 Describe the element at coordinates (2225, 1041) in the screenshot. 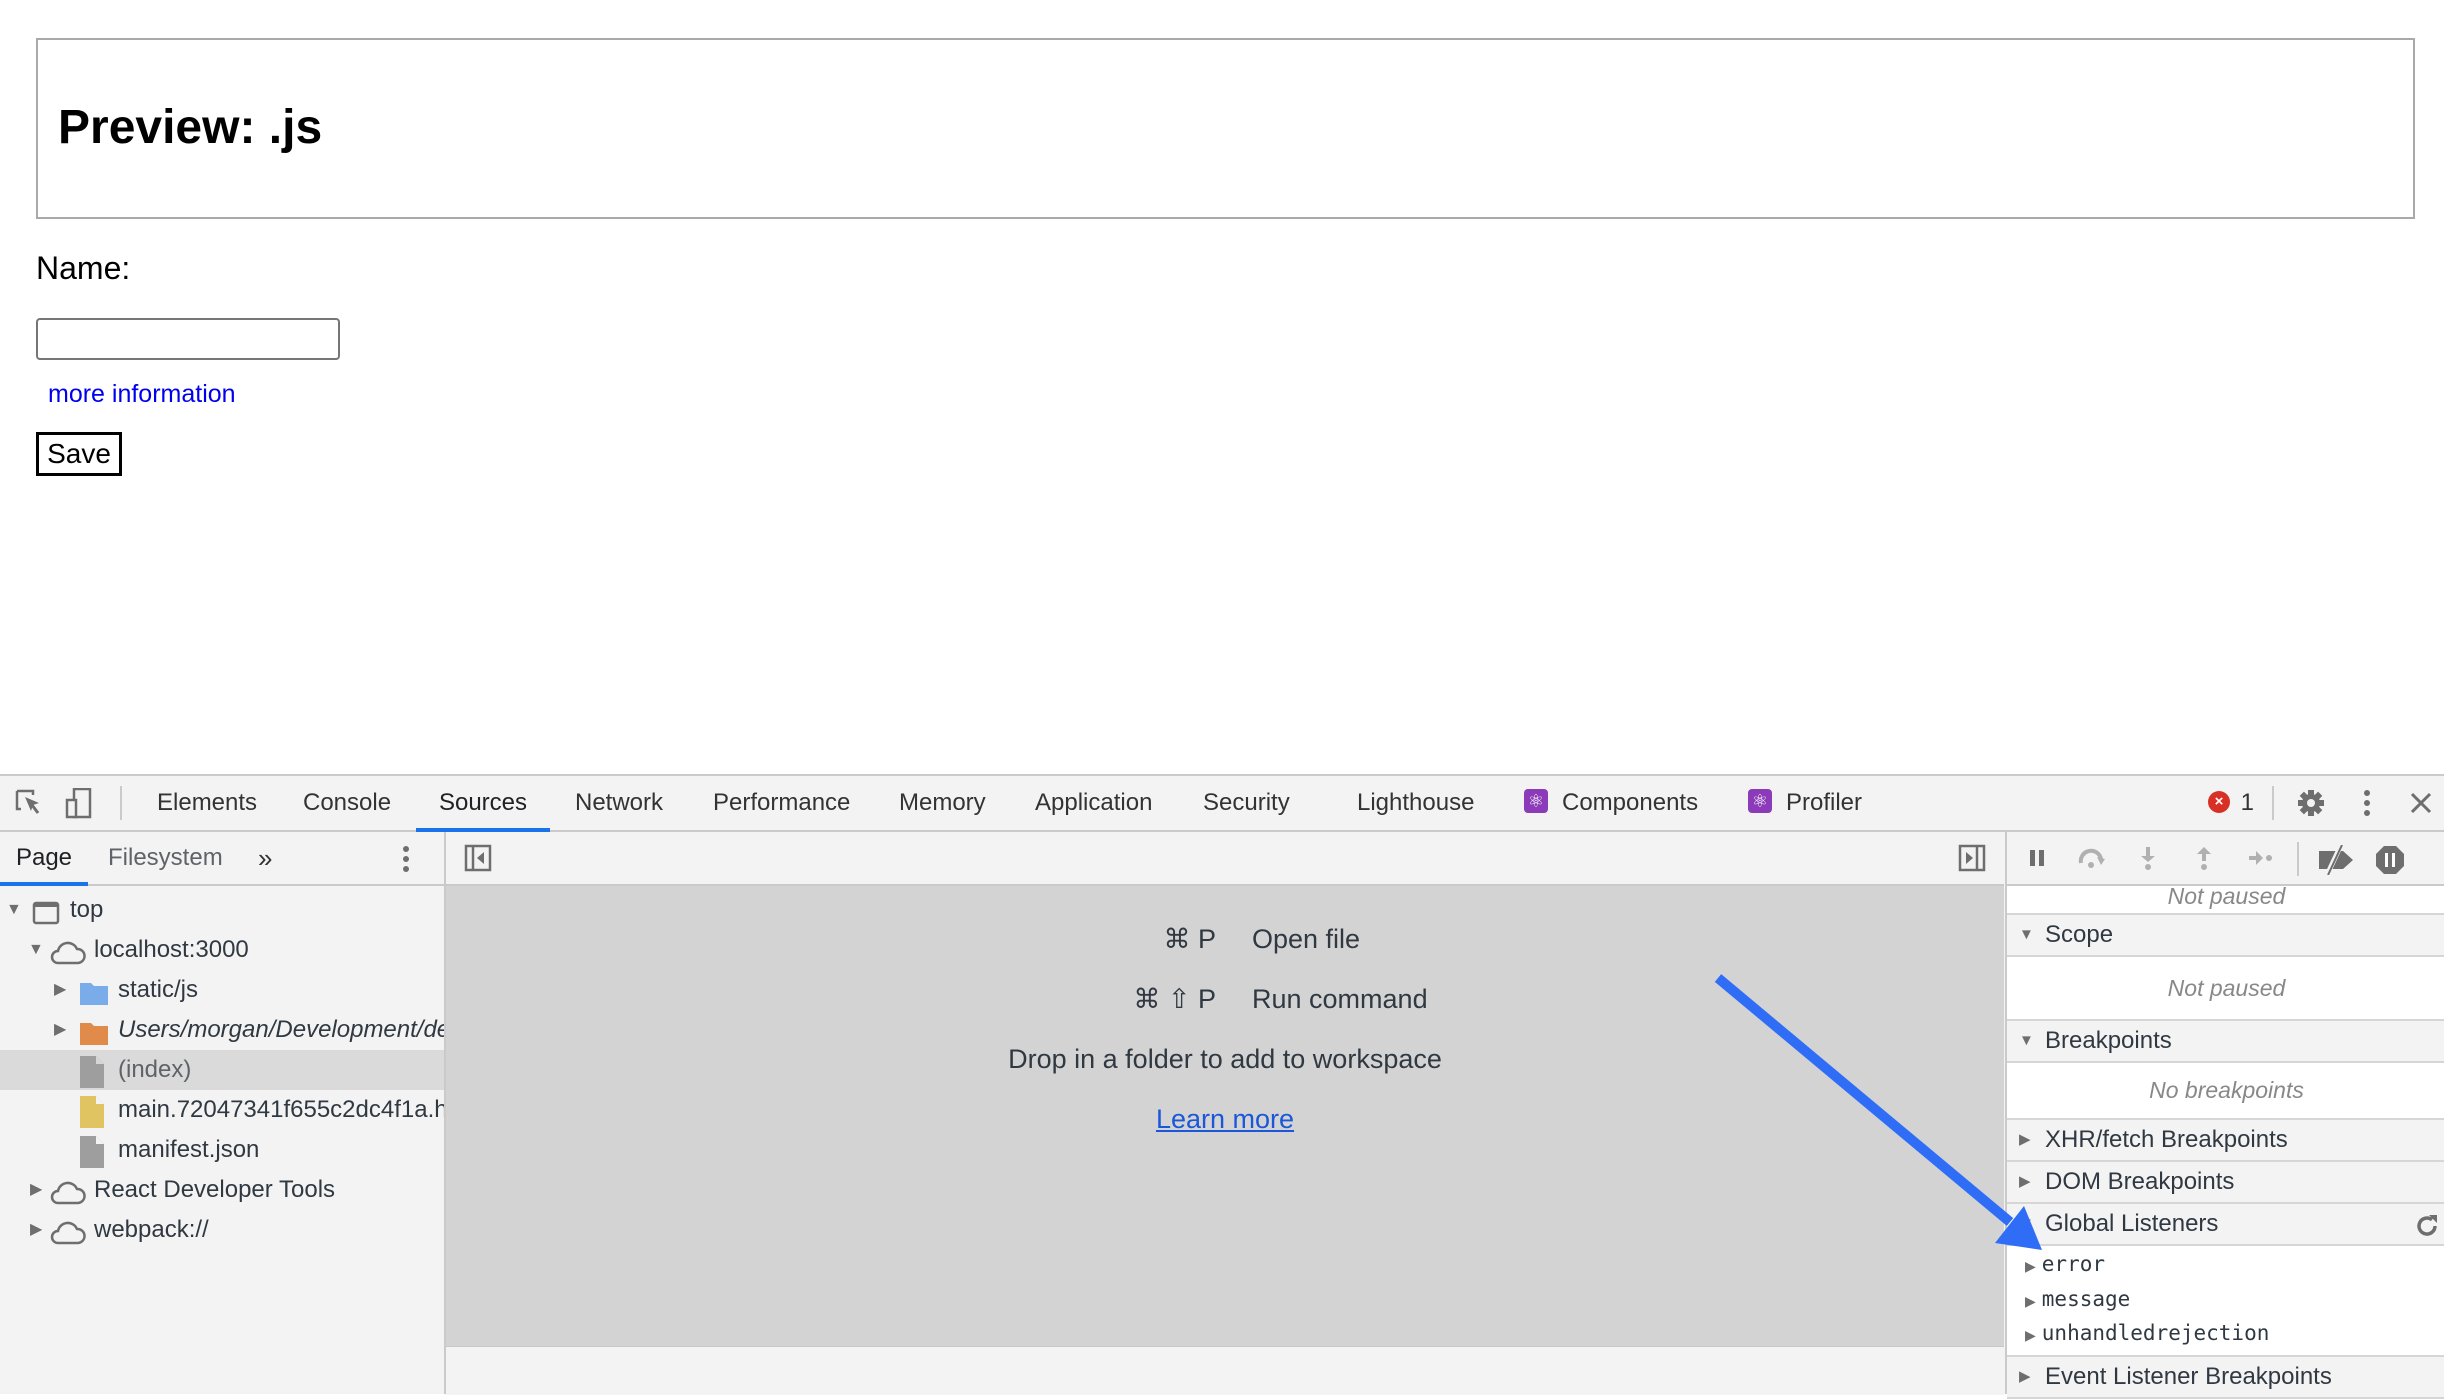

I see `section-breakpoints: ▼ Breakpoints` at that location.